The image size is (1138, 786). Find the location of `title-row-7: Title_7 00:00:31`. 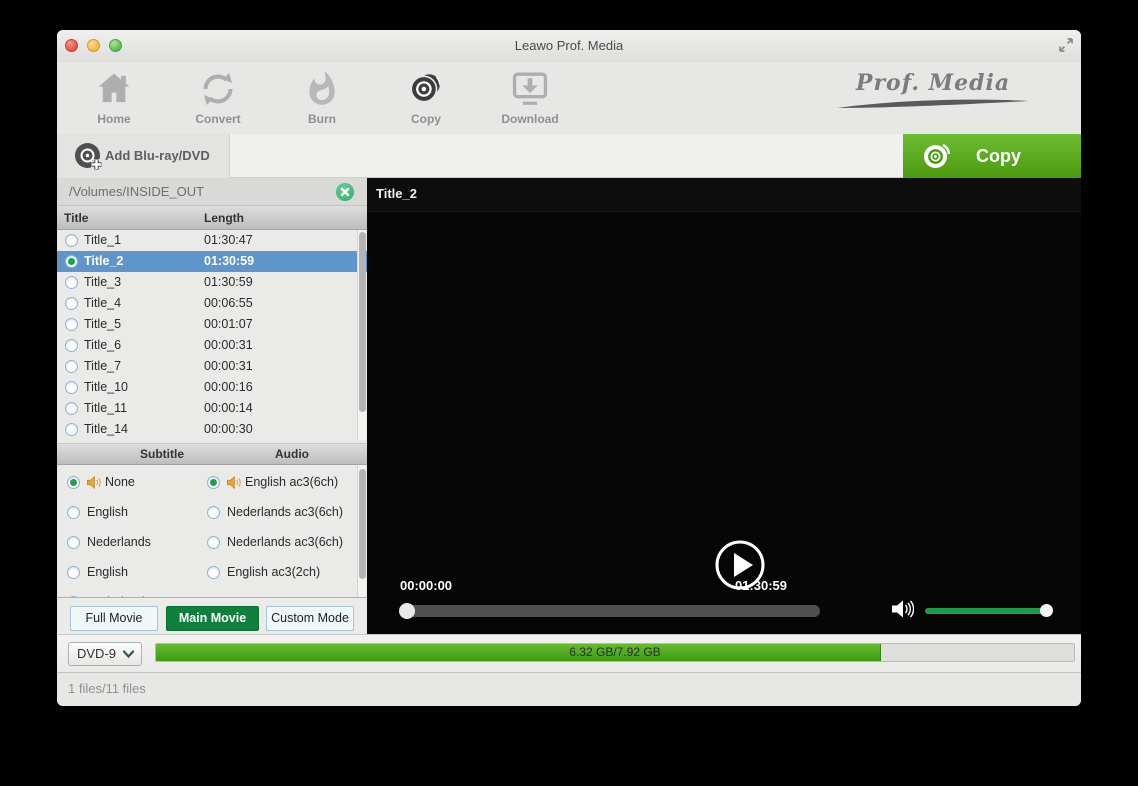

title-row-7: Title_7 00:00:31 is located at coordinates (212, 366).